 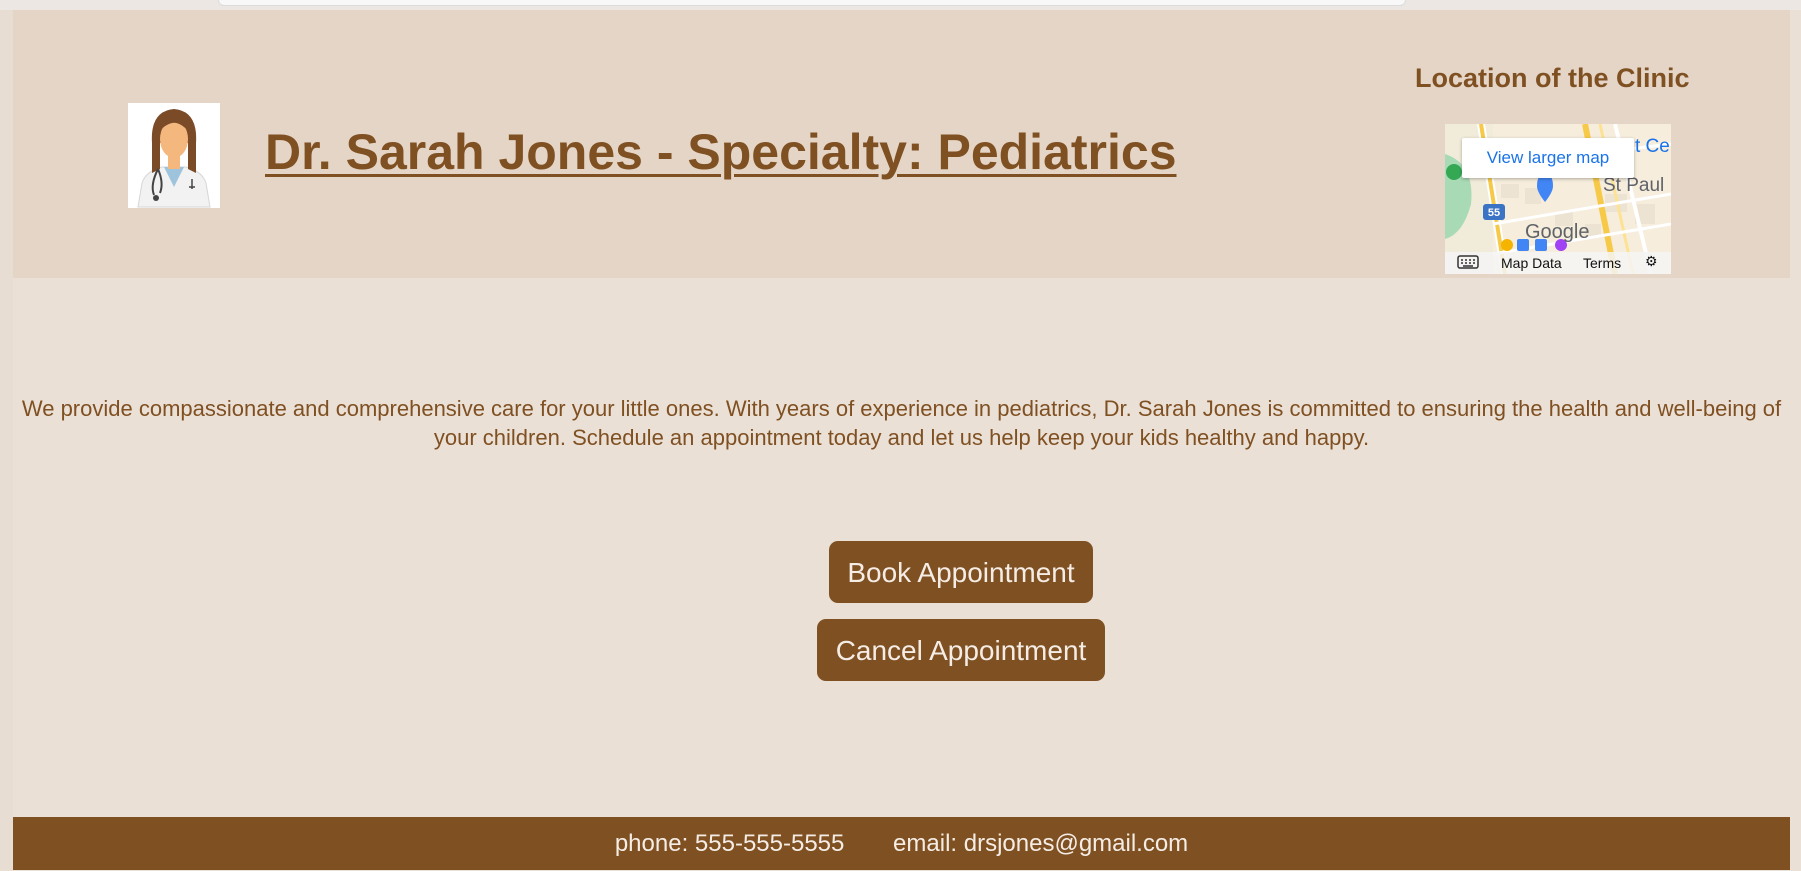 What do you see at coordinates (1602, 263) in the screenshot?
I see `map-terms-link: Terms` at bounding box center [1602, 263].